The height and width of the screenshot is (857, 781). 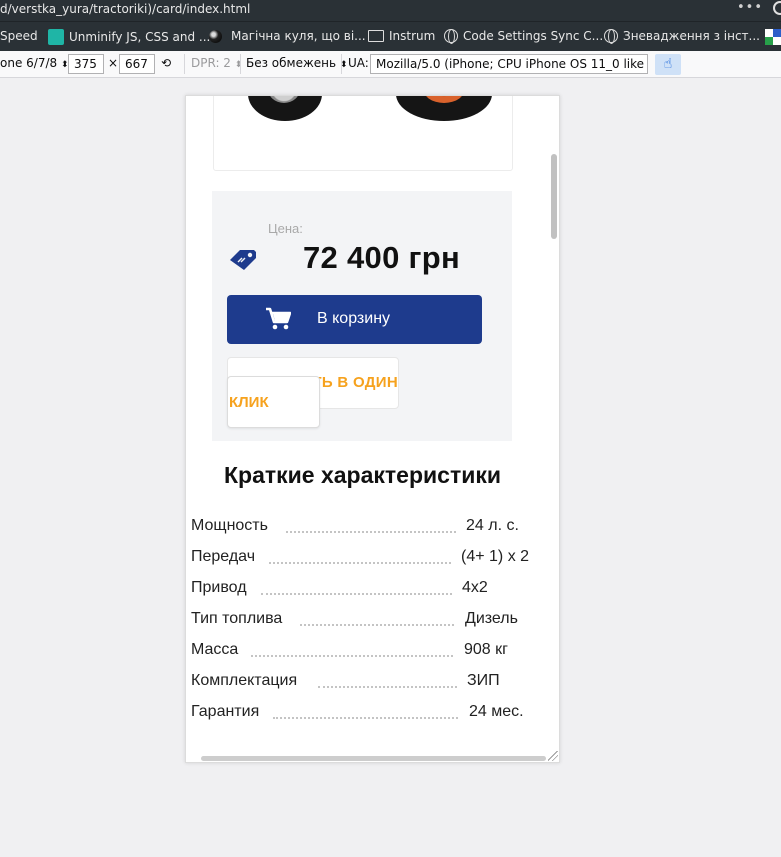 I want to click on touch-simulation-icon: ☝, so click(x=668, y=64).